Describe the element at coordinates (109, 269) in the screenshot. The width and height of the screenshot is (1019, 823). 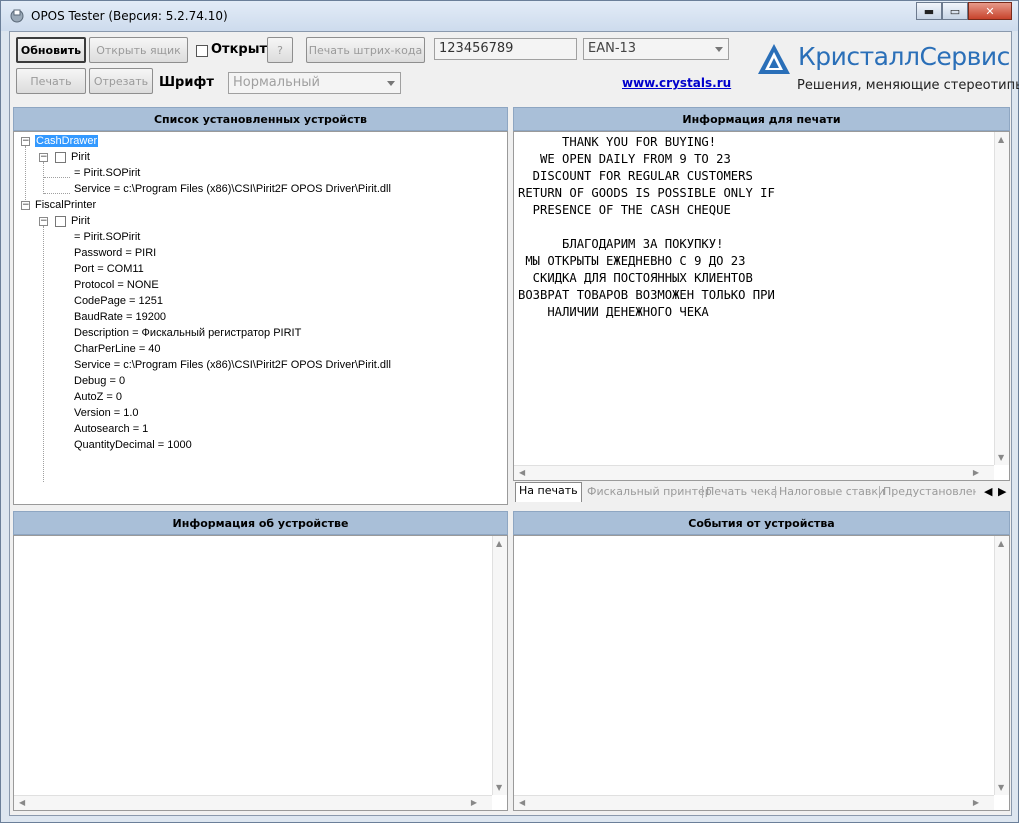
I see `tree-prop: Port = COM11` at that location.